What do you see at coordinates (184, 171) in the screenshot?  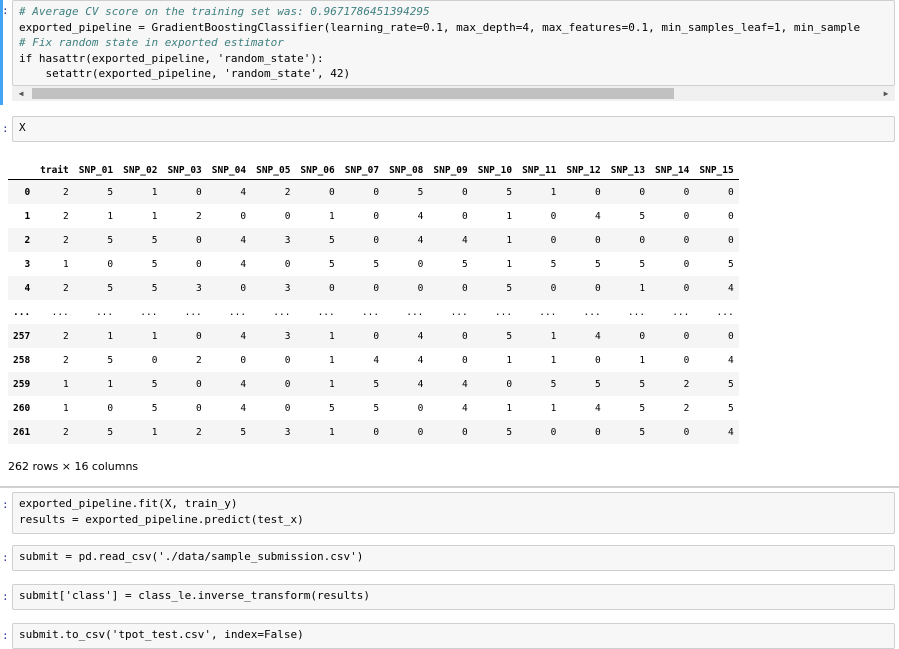 I see `column-header: SNP_03` at bounding box center [184, 171].